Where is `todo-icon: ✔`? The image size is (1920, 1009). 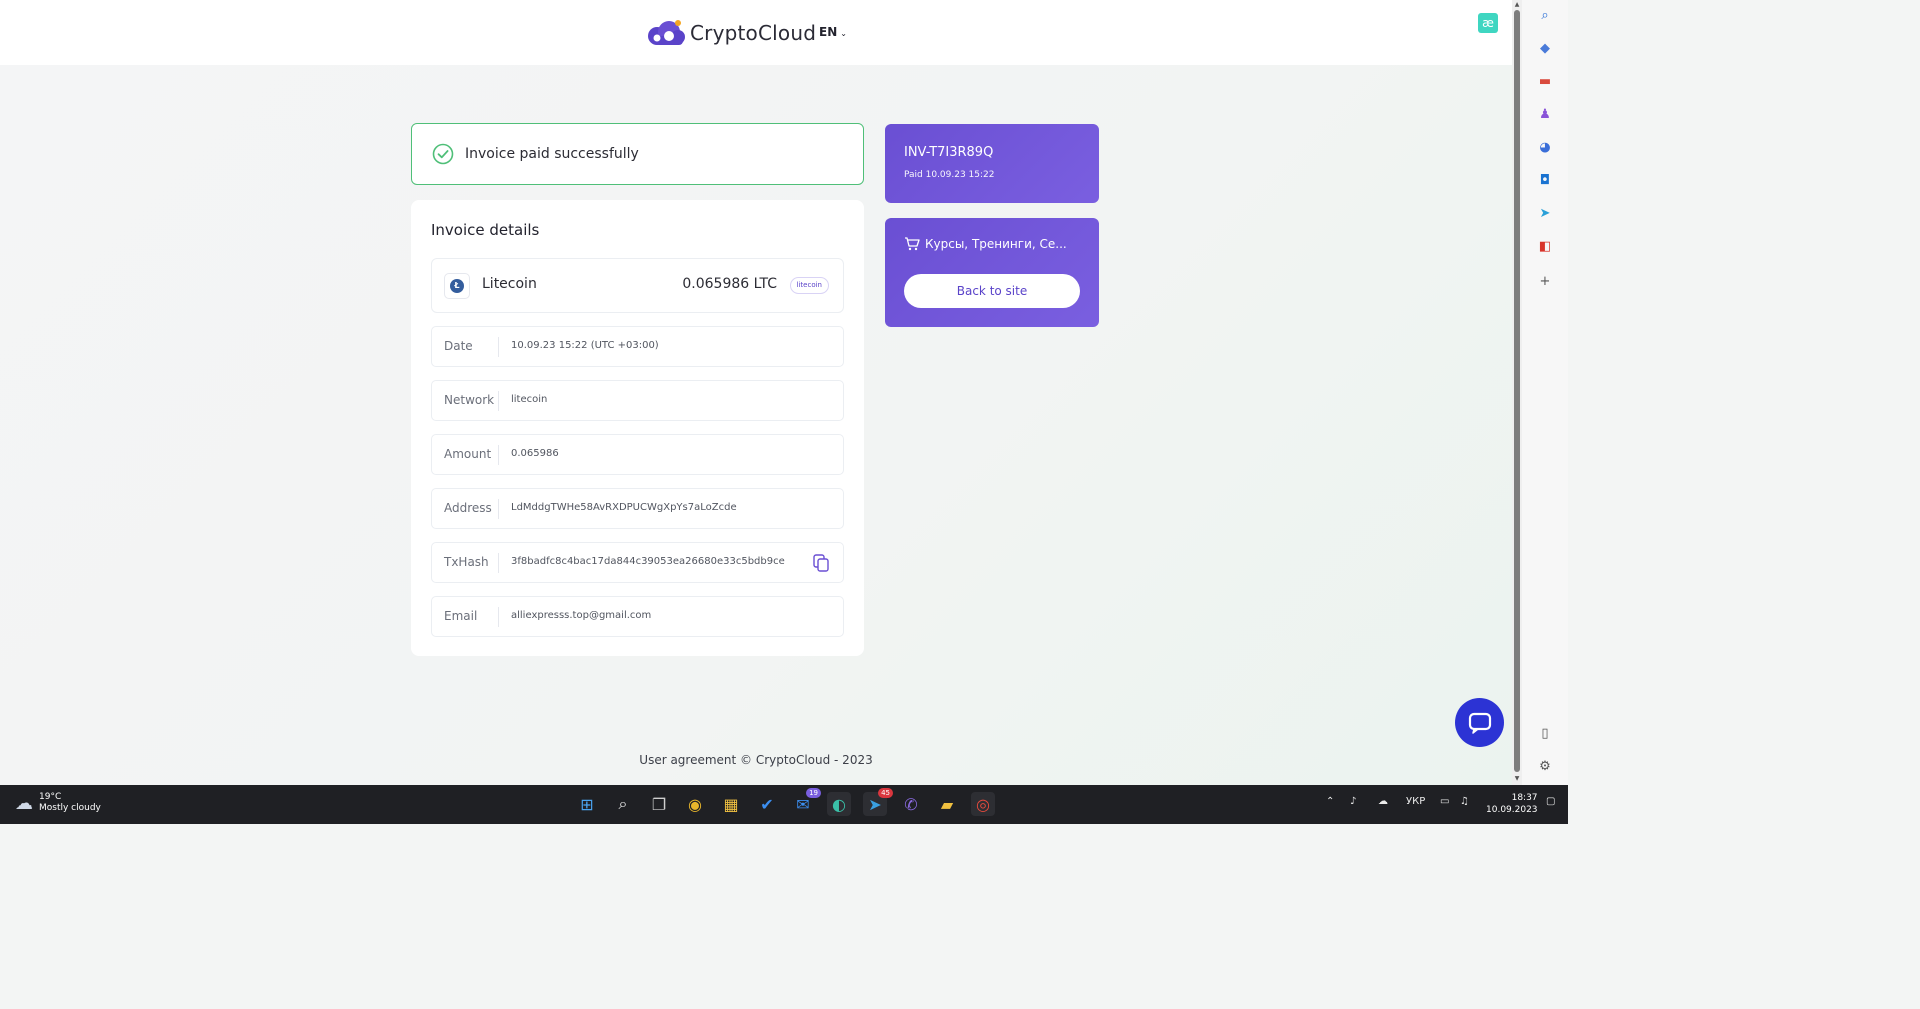
todo-icon: ✔ is located at coordinates (767, 804).